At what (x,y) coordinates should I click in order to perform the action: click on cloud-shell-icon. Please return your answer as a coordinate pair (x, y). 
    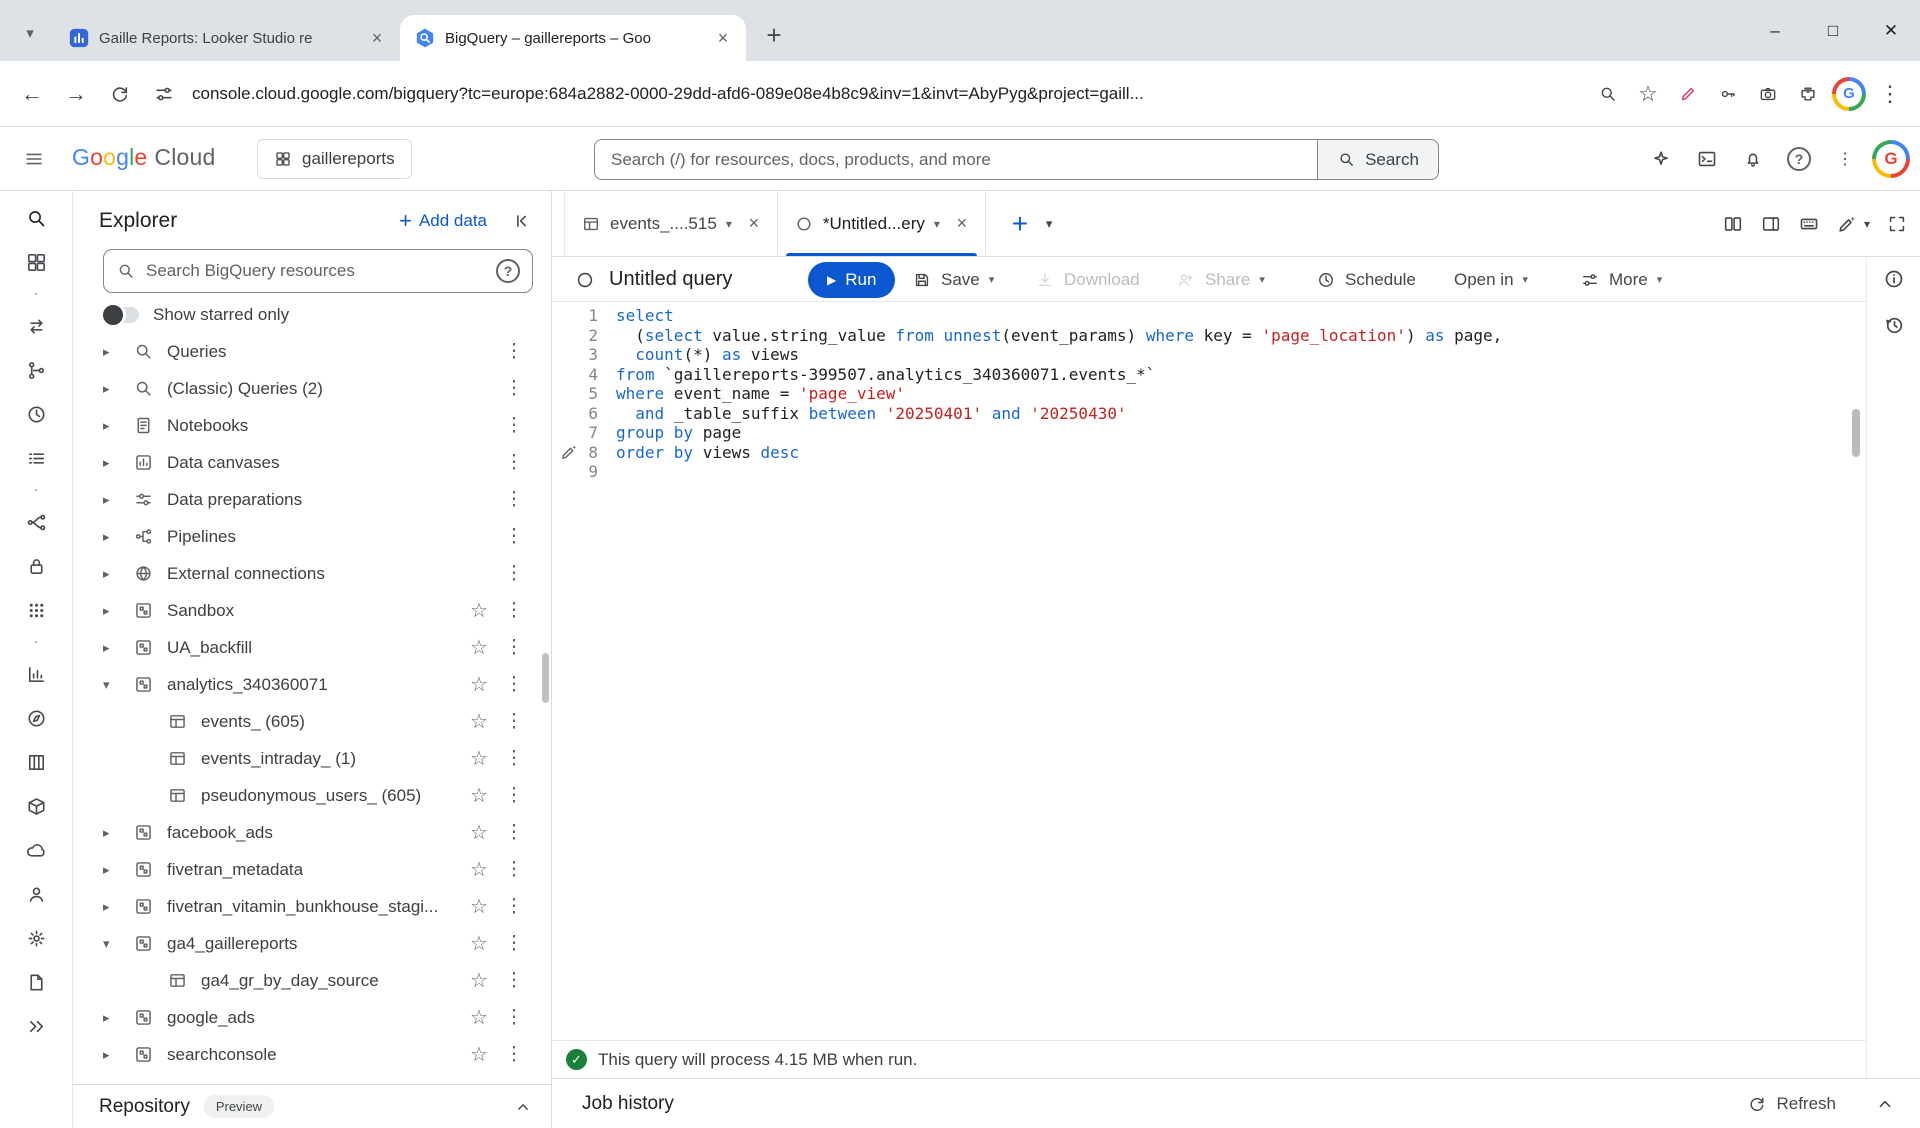
    Looking at the image, I should click on (1707, 159).